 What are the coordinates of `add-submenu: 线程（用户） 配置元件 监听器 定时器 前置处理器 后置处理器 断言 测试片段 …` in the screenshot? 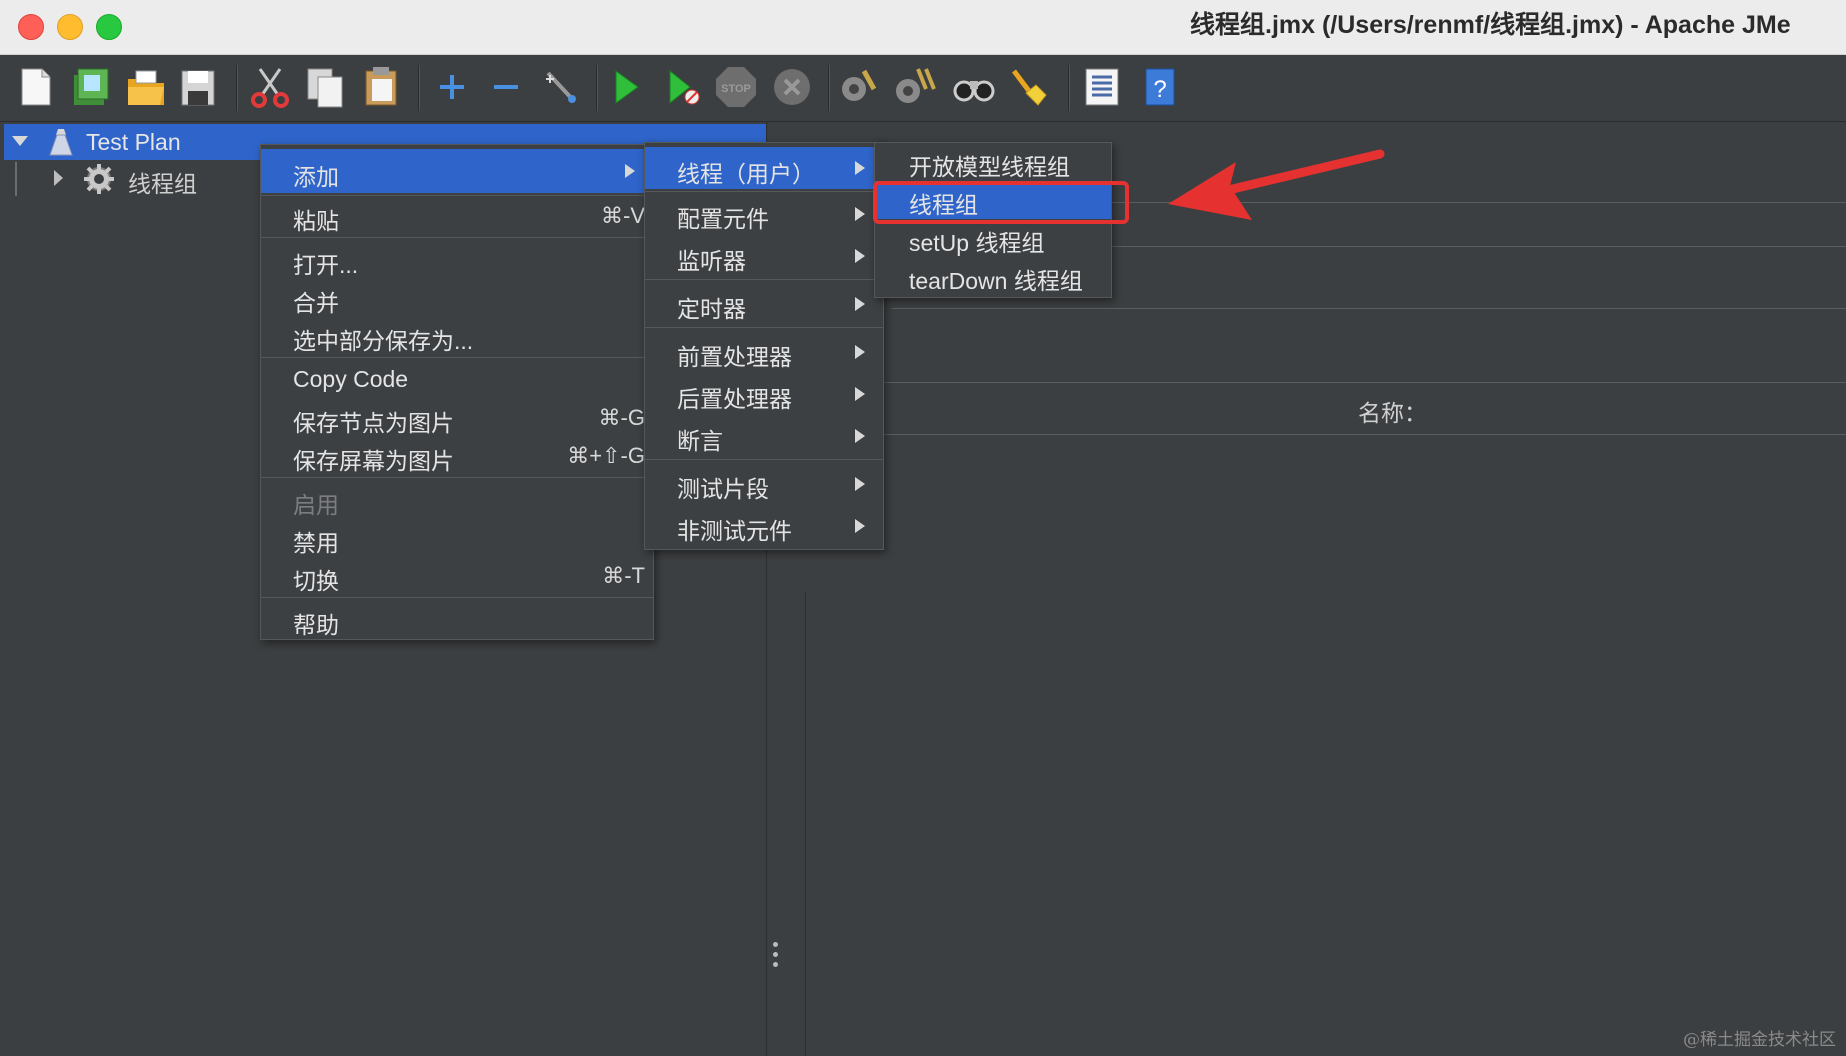 It's located at (764, 346).